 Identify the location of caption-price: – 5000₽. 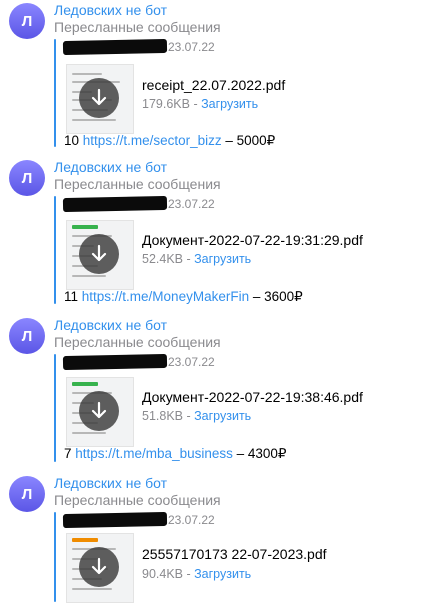
(250, 140).